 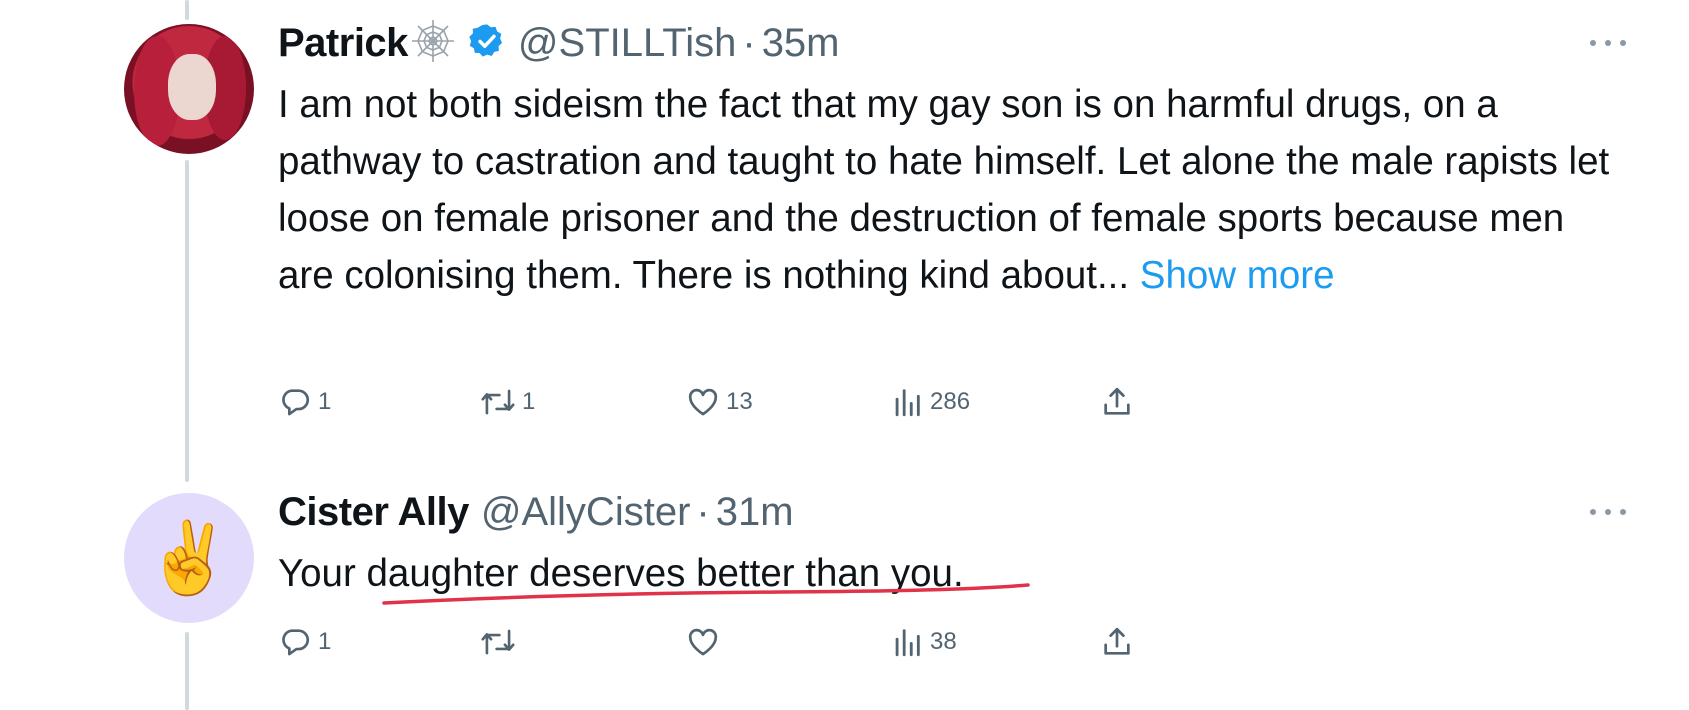 I want to click on thread-line-middle, so click(x=187, y=321).